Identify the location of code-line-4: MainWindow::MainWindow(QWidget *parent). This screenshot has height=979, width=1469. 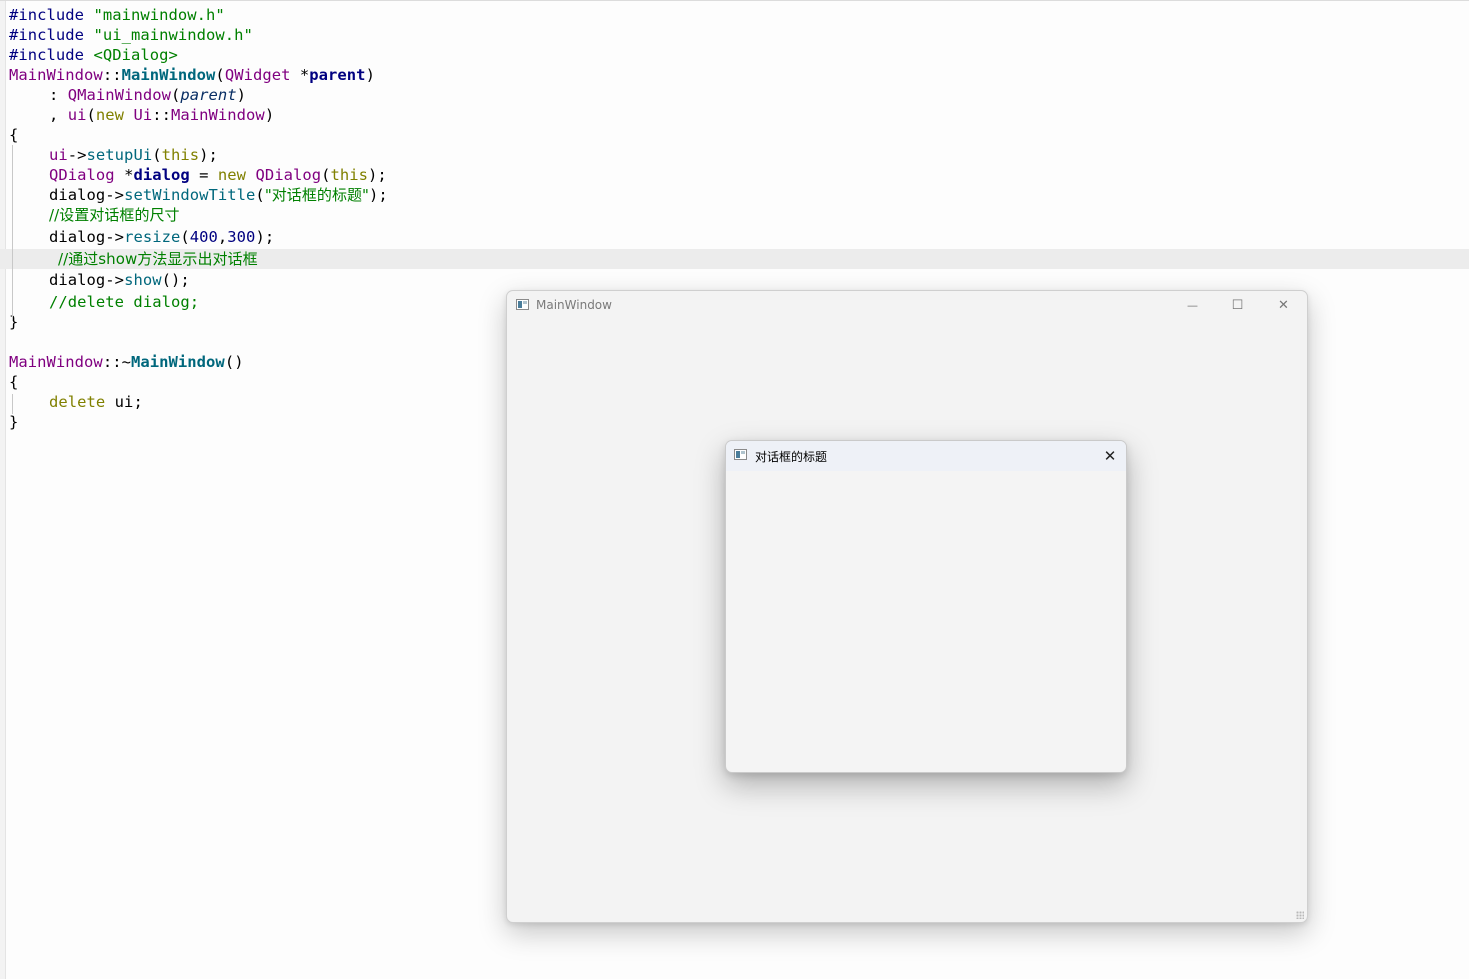
(739, 75).